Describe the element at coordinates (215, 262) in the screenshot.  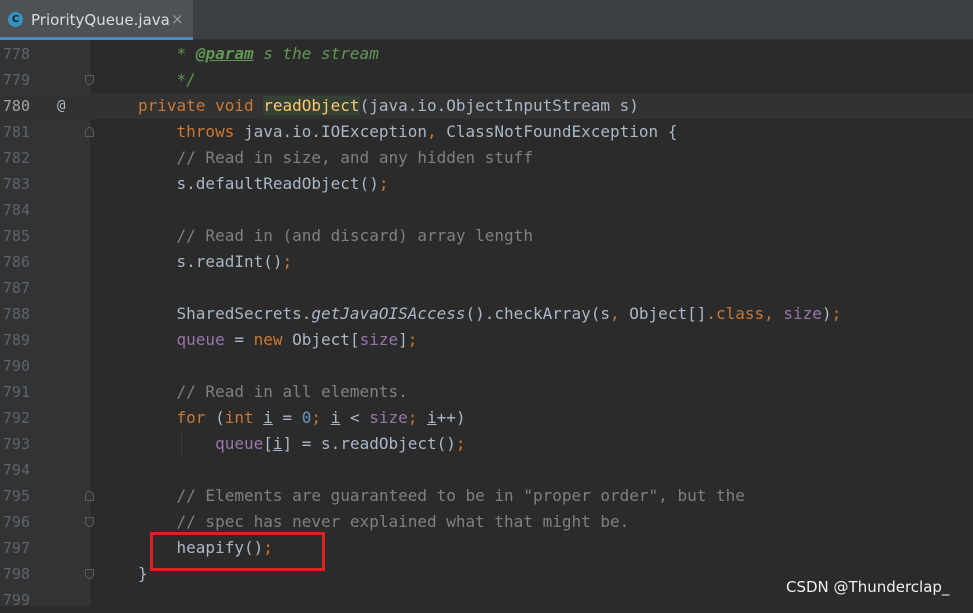
I see `code-text: s.readInt();` at that location.